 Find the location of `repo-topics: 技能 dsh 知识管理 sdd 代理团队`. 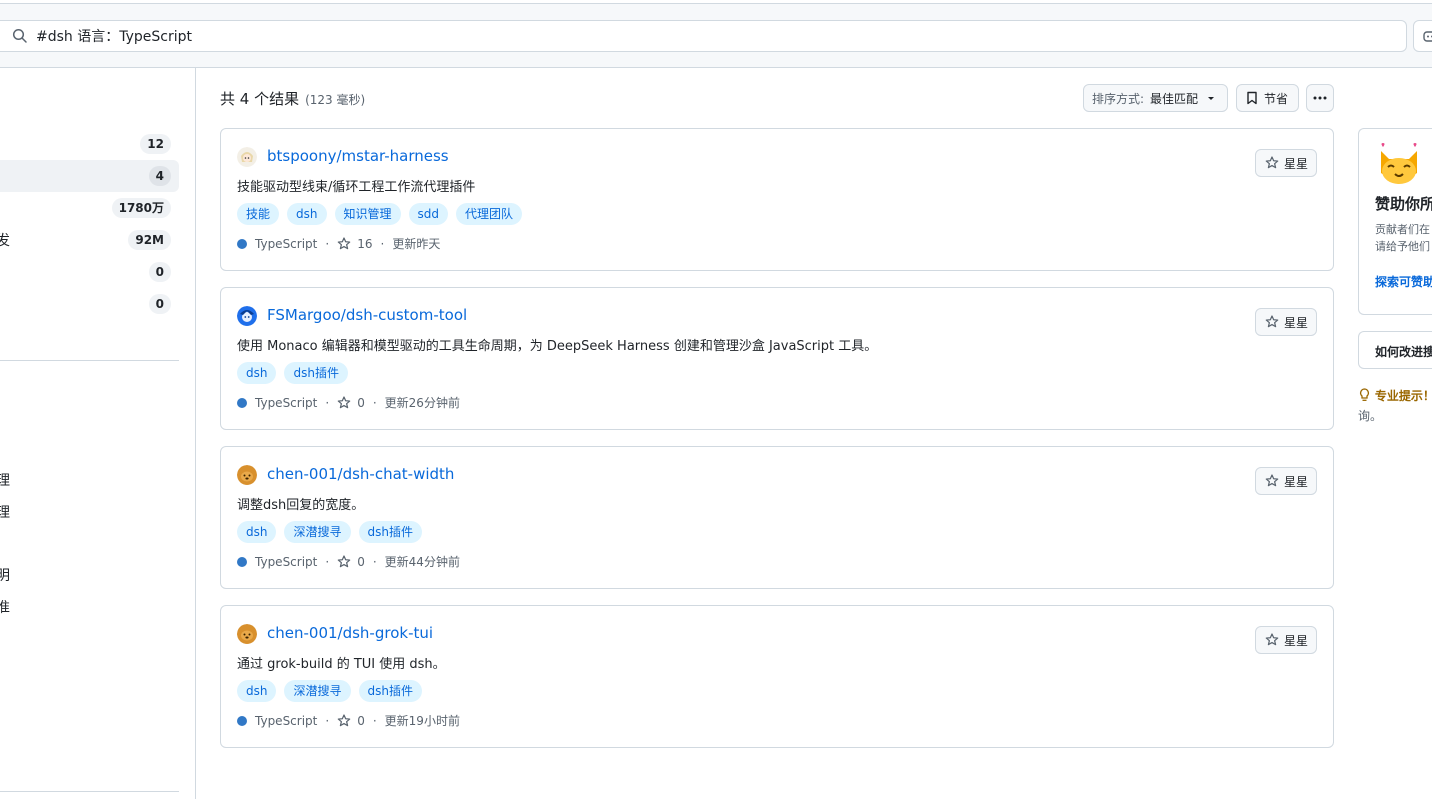

repo-topics: 技能 dsh 知识管理 sdd 代理团队 is located at coordinates (380, 214).